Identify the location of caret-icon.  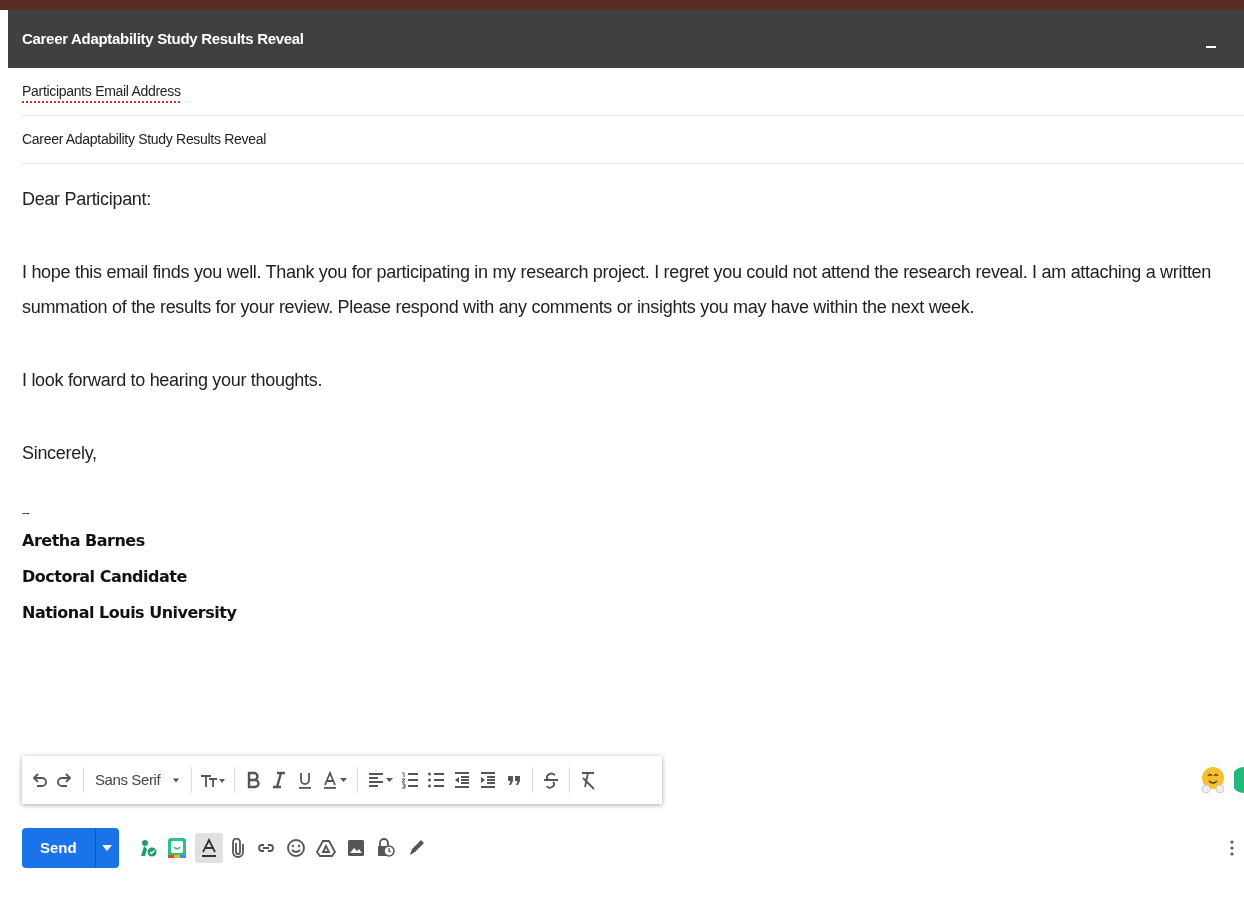
(107, 848).